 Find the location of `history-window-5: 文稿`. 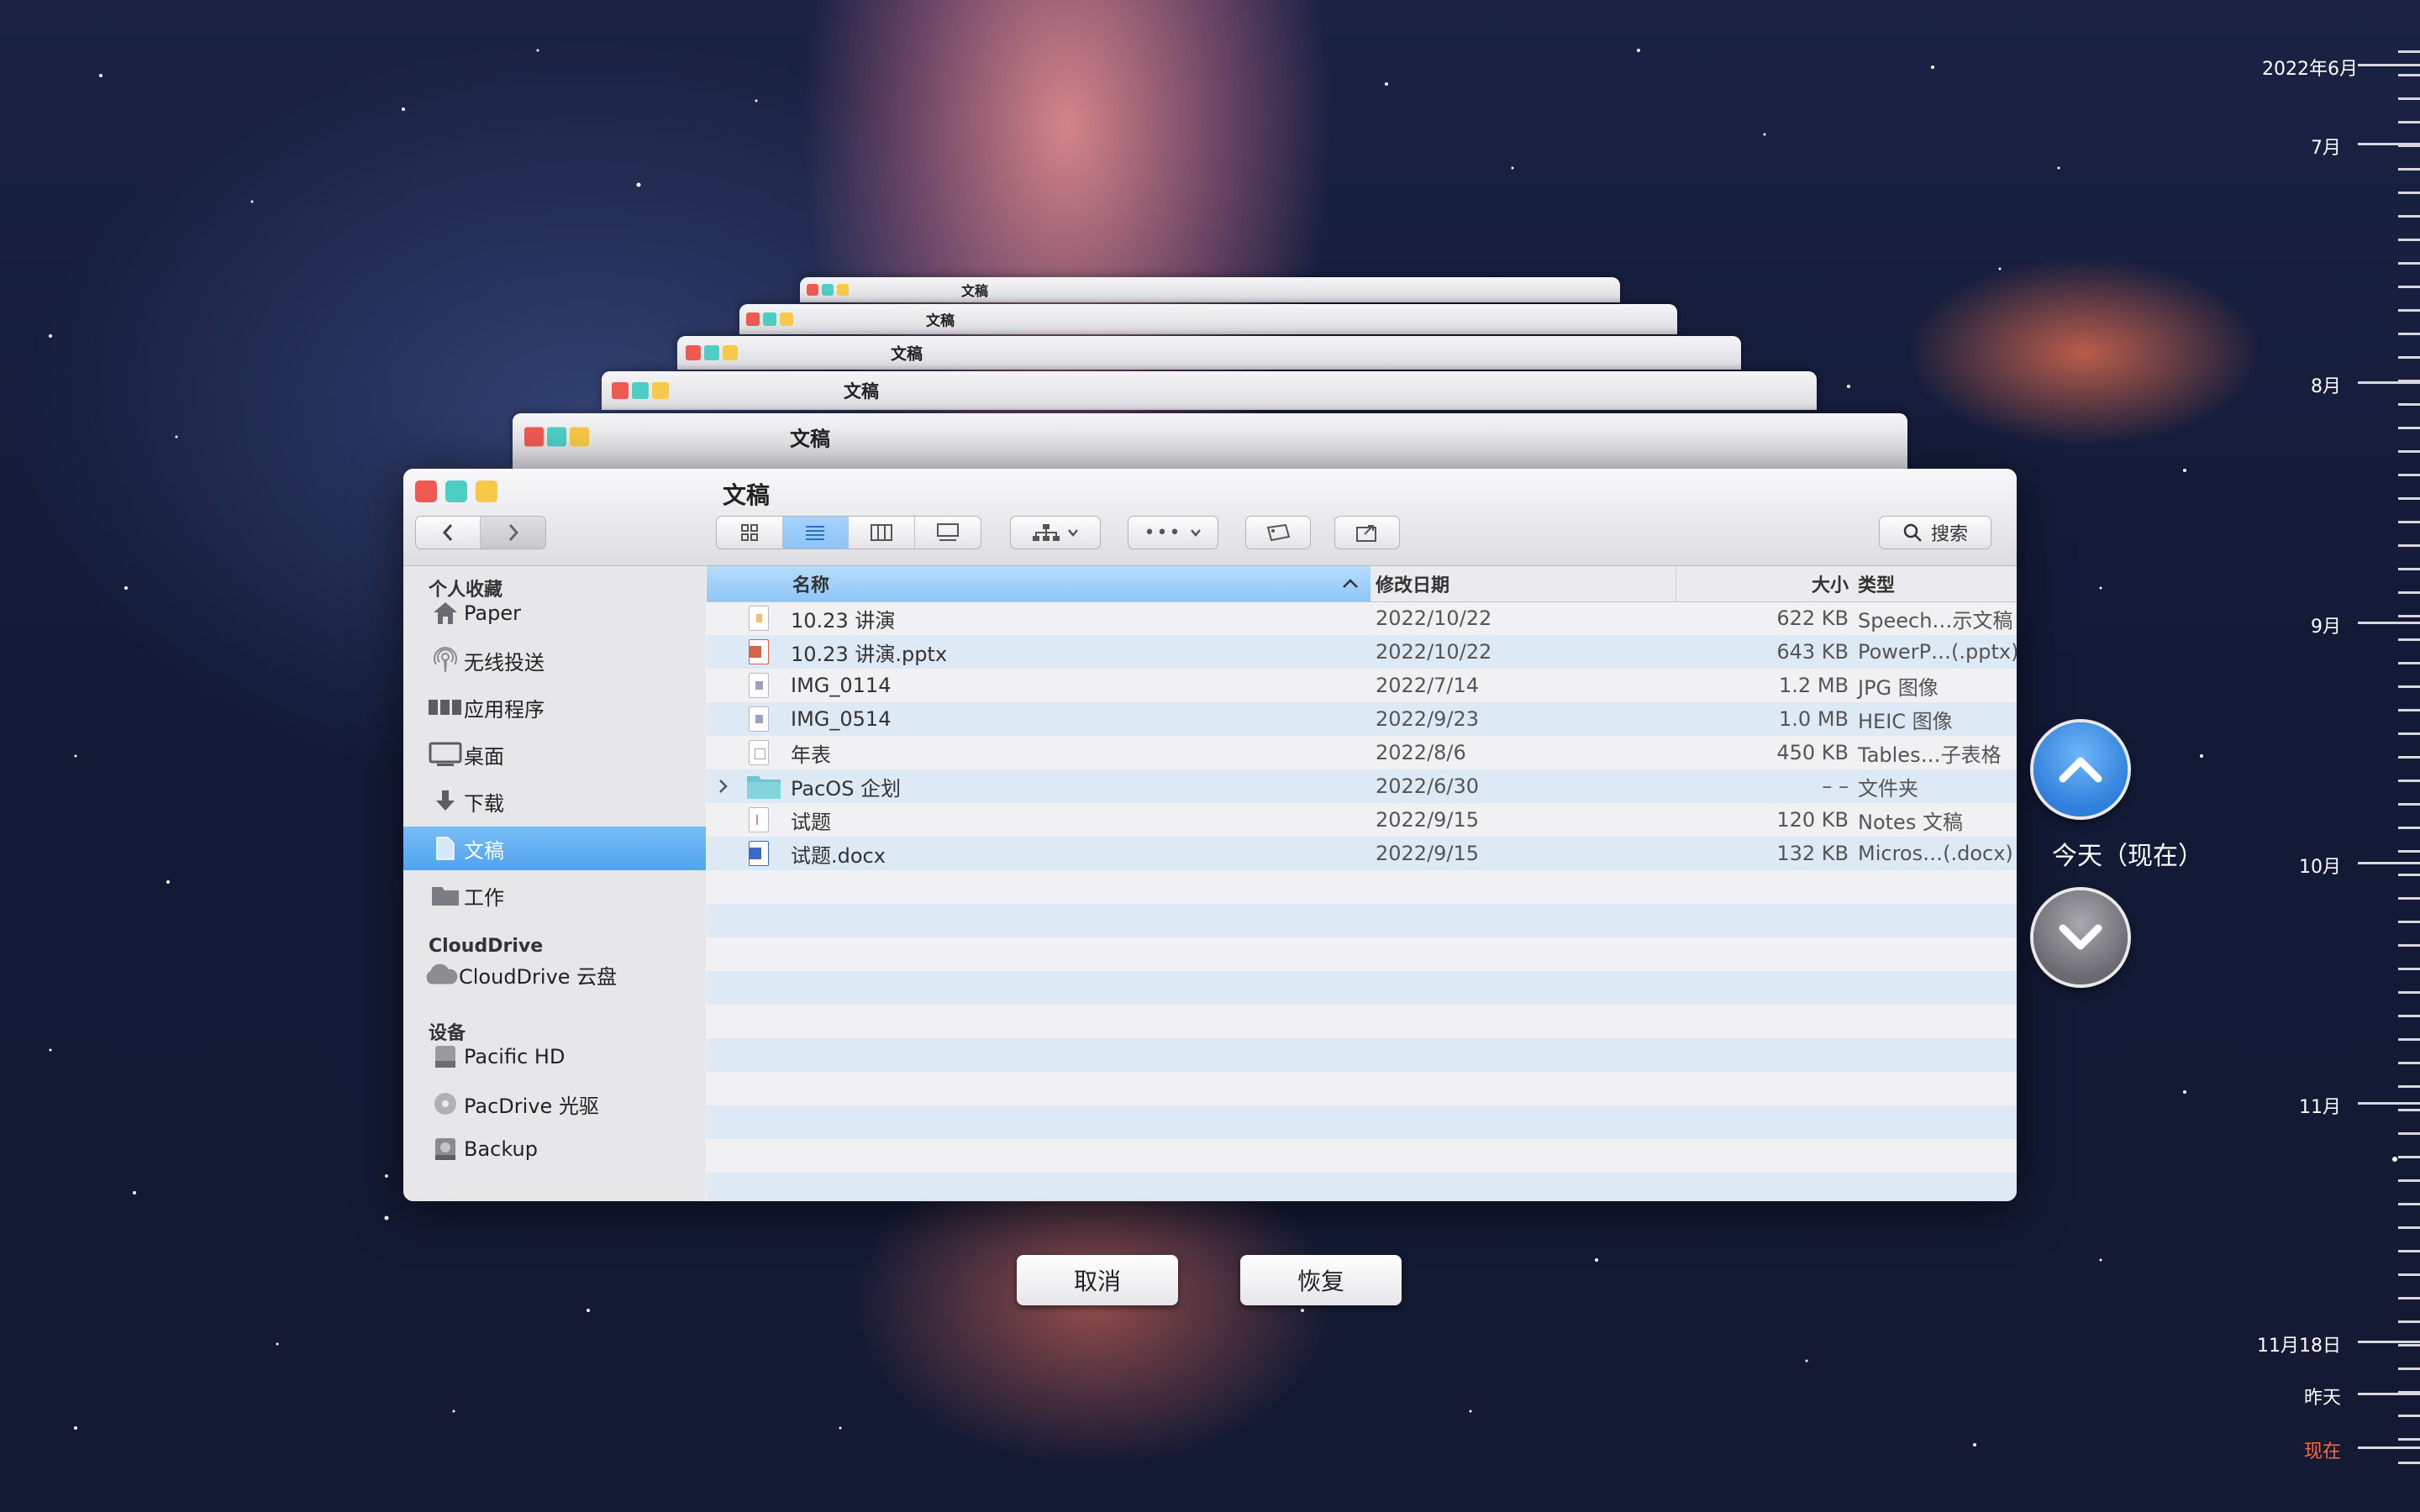

history-window-5: 文稿 is located at coordinates (1210, 289).